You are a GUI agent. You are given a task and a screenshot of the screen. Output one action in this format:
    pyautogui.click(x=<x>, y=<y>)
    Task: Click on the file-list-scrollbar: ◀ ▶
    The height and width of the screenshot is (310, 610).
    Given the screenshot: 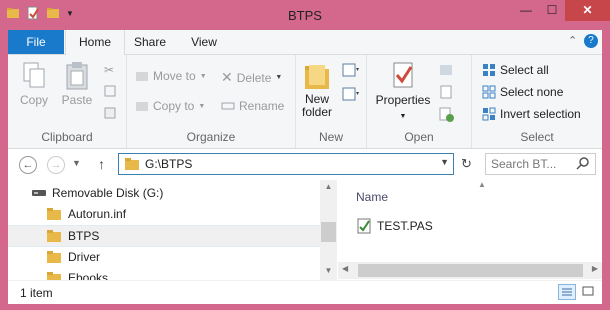 What is the action you would take?
    pyautogui.click(x=470, y=270)
    